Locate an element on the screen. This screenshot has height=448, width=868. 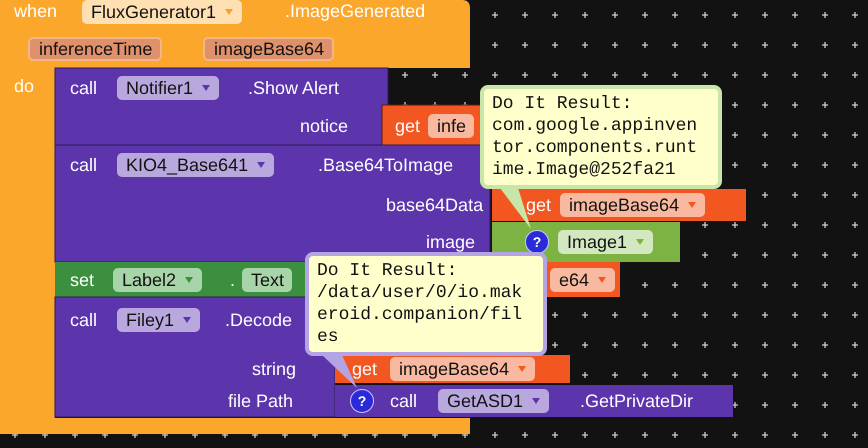
block-keyword: when is located at coordinates (36, 11).